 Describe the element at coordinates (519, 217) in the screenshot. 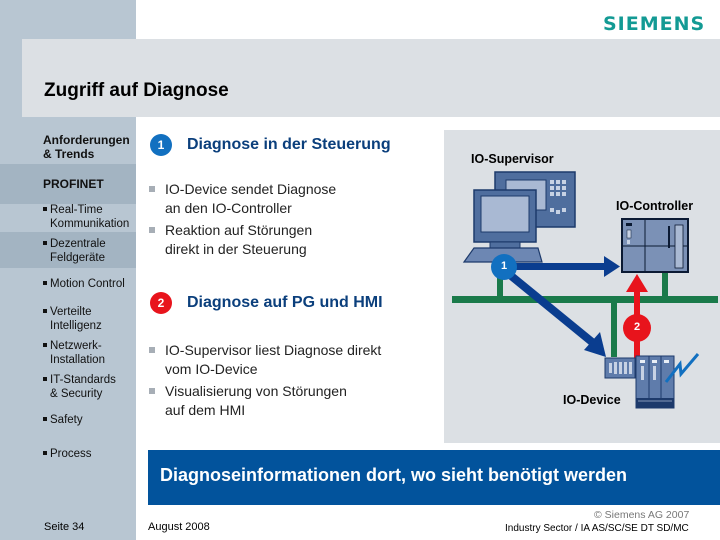

I see `io-supervisor-icon` at that location.